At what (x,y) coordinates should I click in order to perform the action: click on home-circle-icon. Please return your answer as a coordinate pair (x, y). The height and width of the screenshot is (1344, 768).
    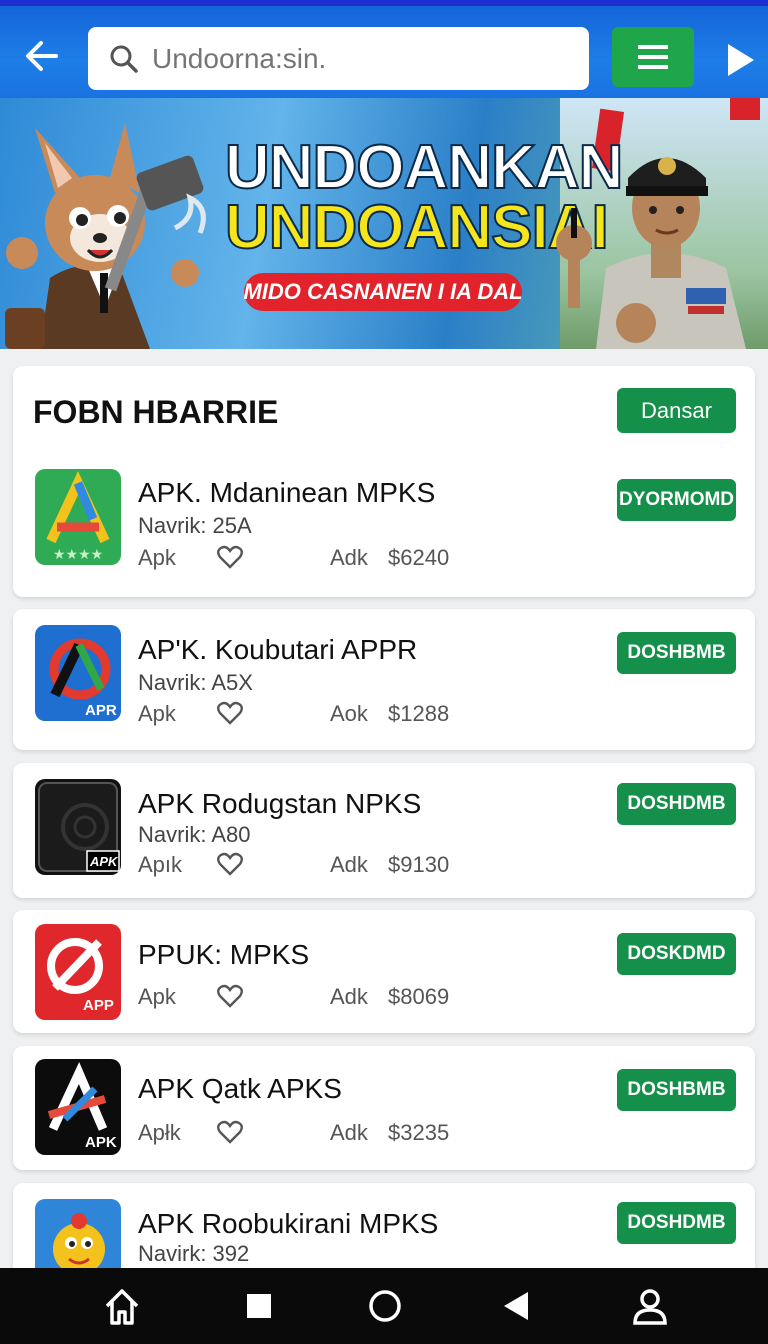
    Looking at the image, I should click on (385, 1306).